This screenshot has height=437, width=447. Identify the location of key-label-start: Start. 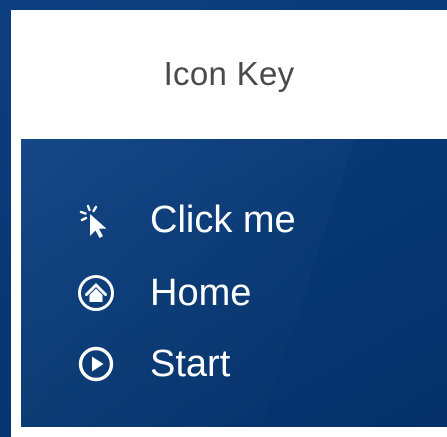
(190, 364).